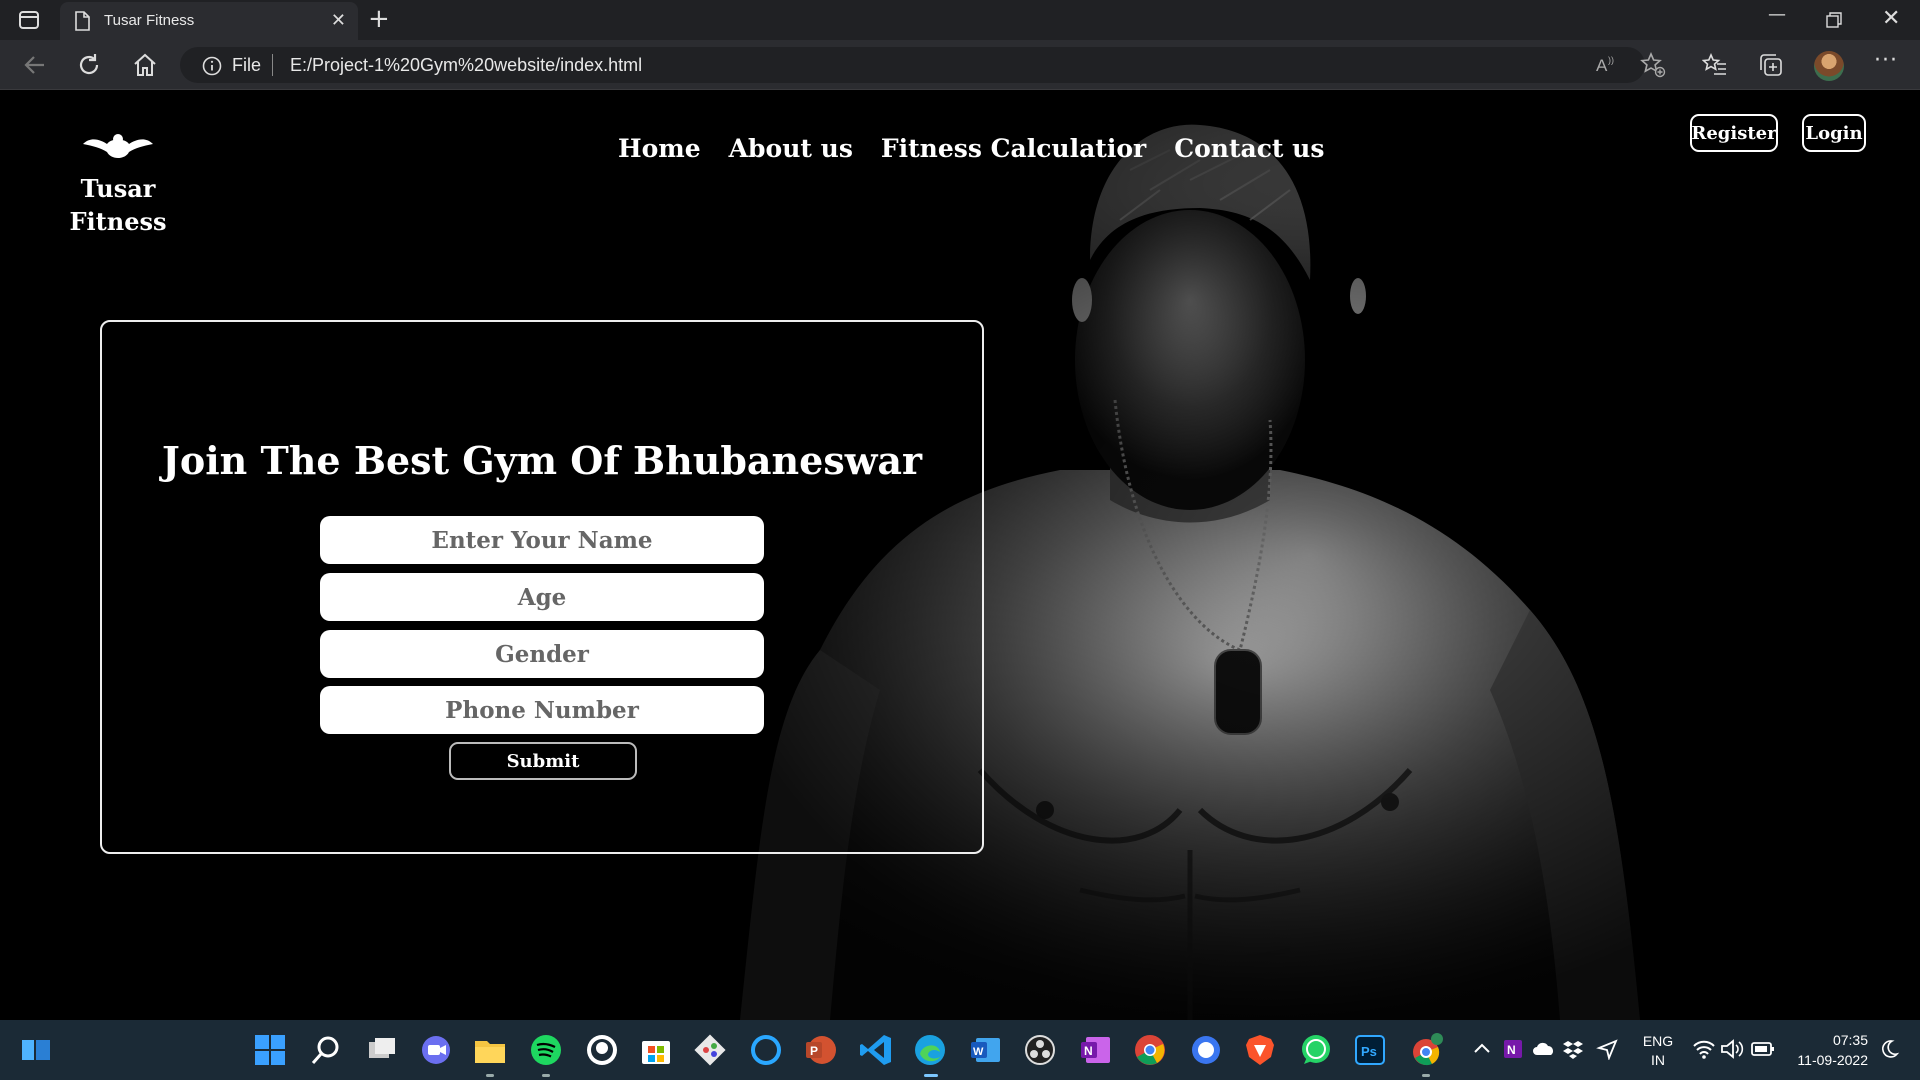  What do you see at coordinates (1653, 65) in the screenshot?
I see `add-favorite-icon` at bounding box center [1653, 65].